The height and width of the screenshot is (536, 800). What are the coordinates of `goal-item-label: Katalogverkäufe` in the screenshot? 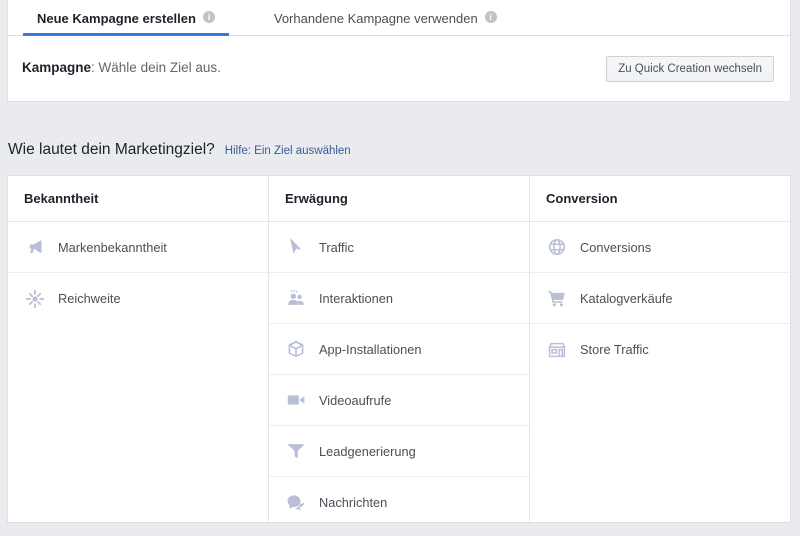 It's located at (626, 298).